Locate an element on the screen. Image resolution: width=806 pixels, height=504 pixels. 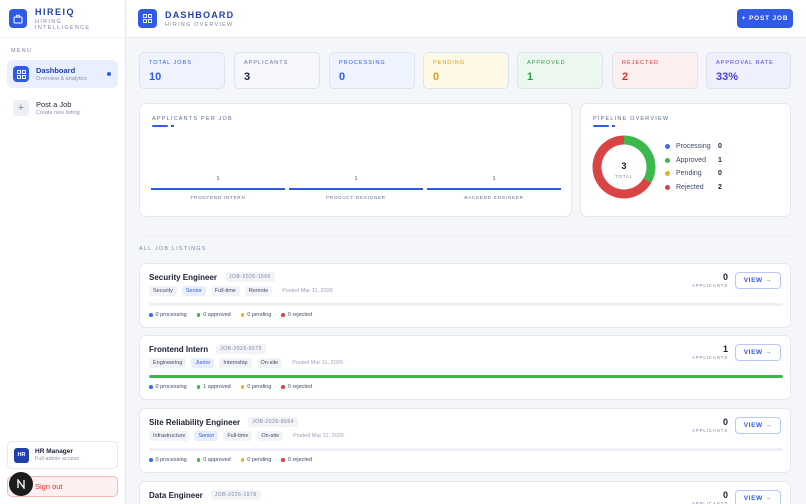
panel-title: PIPELINE OVERVIEW is located at coordinates (631, 119).